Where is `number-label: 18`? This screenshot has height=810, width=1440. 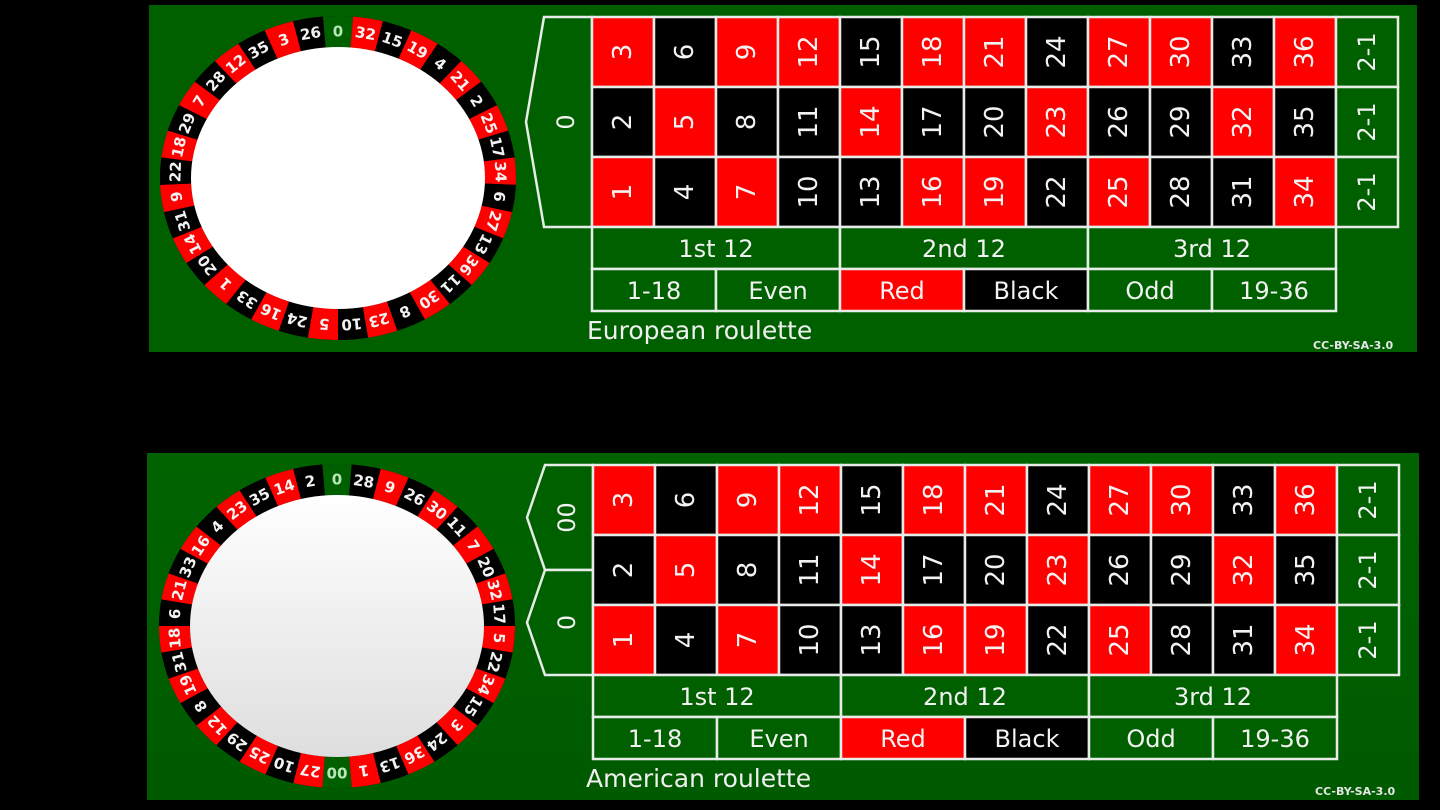 number-label: 18 is located at coordinates (934, 499).